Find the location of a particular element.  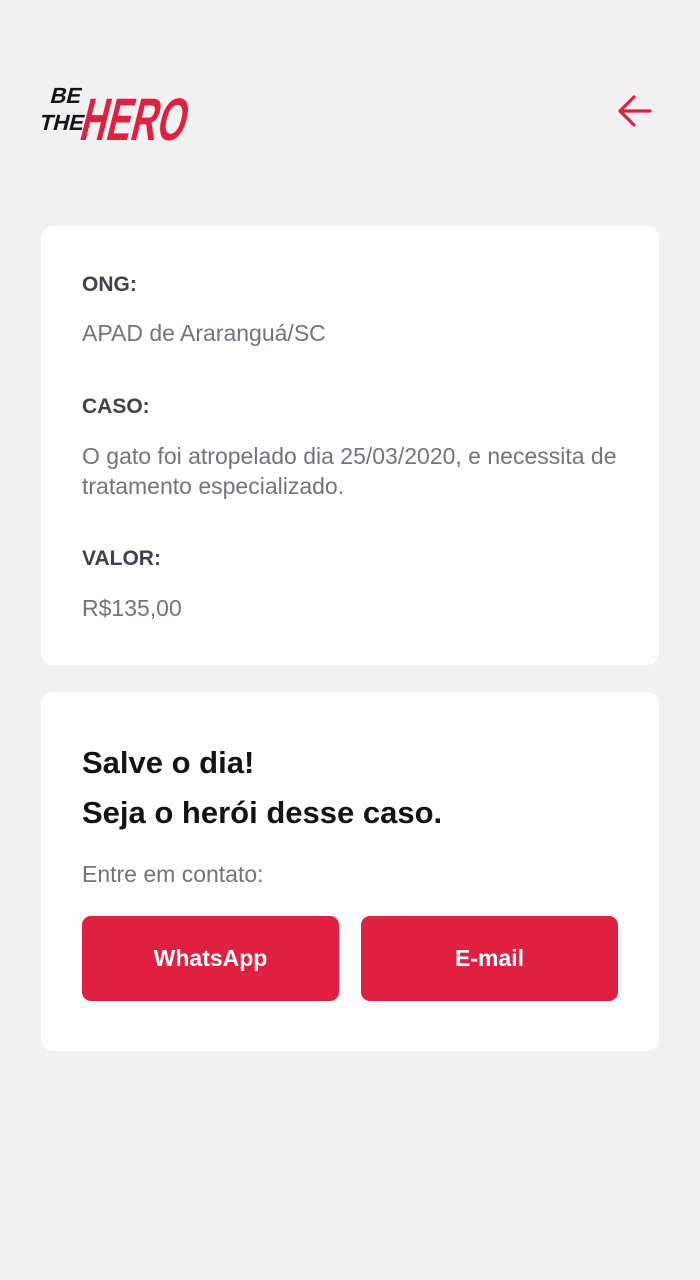

contact-subtitle: Entre em contato: is located at coordinates (173, 874).